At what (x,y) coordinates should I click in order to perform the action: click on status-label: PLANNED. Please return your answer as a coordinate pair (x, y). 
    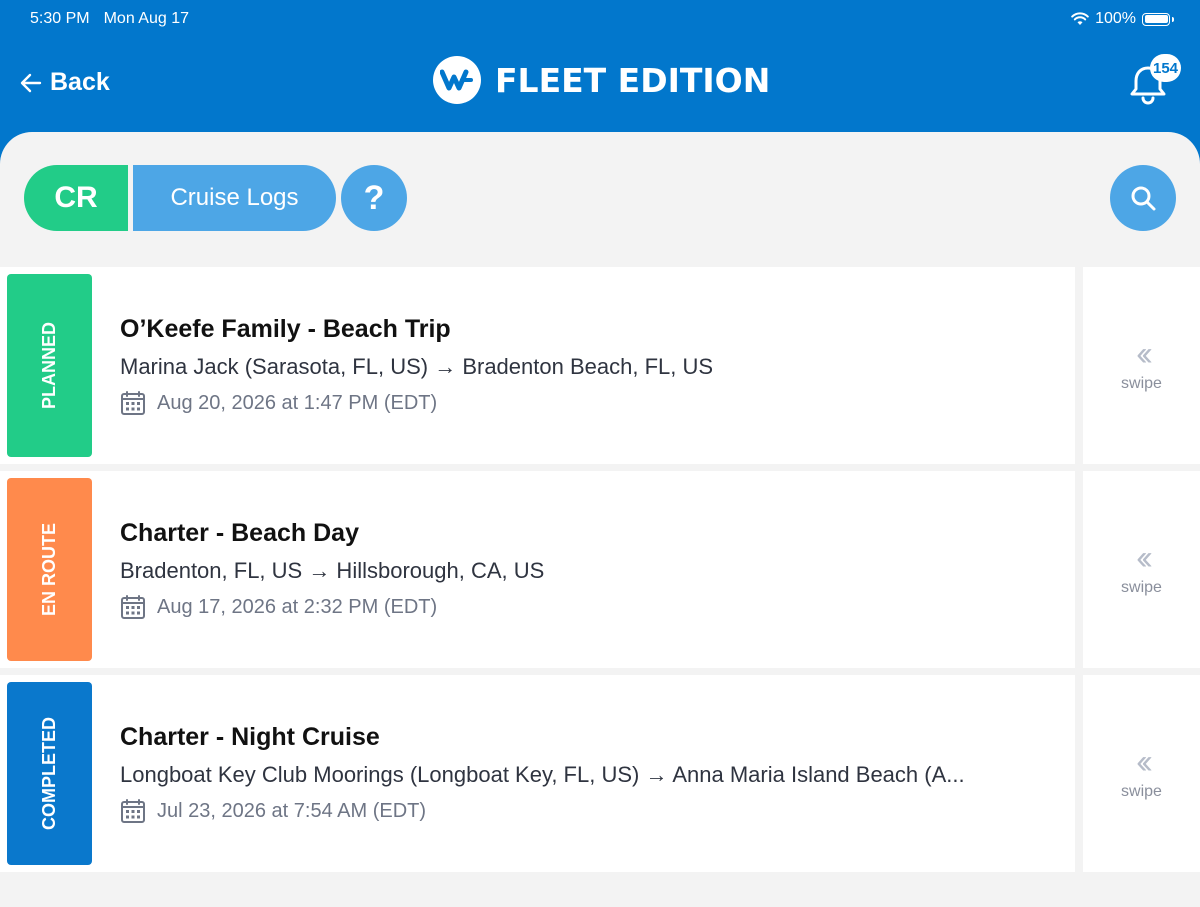
    Looking at the image, I should click on (49, 365).